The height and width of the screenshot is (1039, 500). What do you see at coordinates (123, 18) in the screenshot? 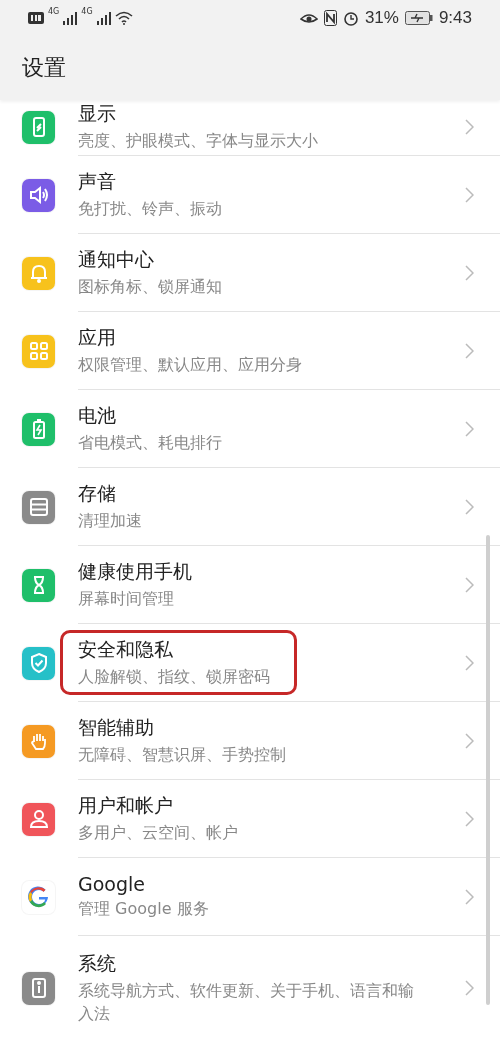
I see `wifi-icon` at bounding box center [123, 18].